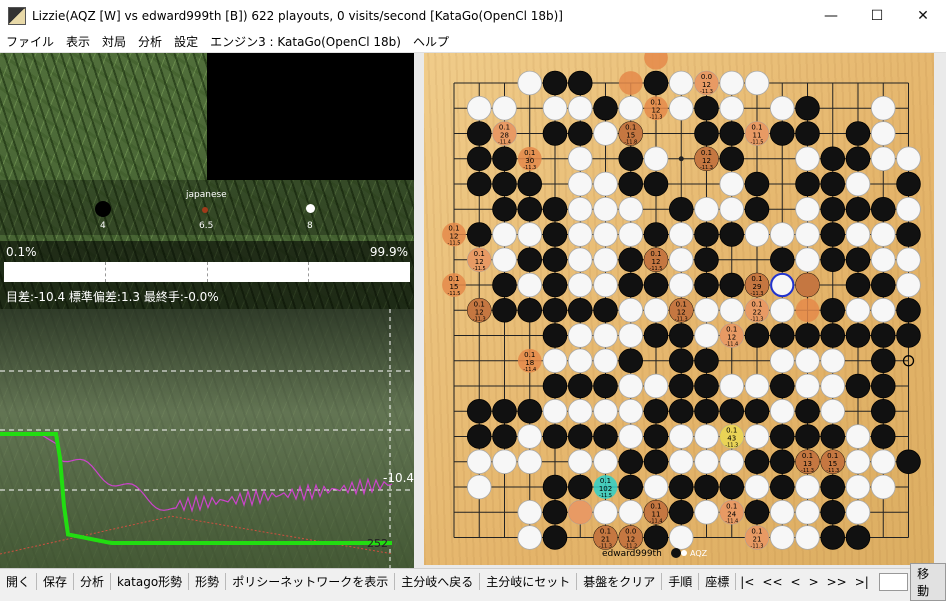  Describe the element at coordinates (305, 41) in the screenshot. I see `menu-engine: エンジン3 : KataGo(OpenCl 18b)` at that location.